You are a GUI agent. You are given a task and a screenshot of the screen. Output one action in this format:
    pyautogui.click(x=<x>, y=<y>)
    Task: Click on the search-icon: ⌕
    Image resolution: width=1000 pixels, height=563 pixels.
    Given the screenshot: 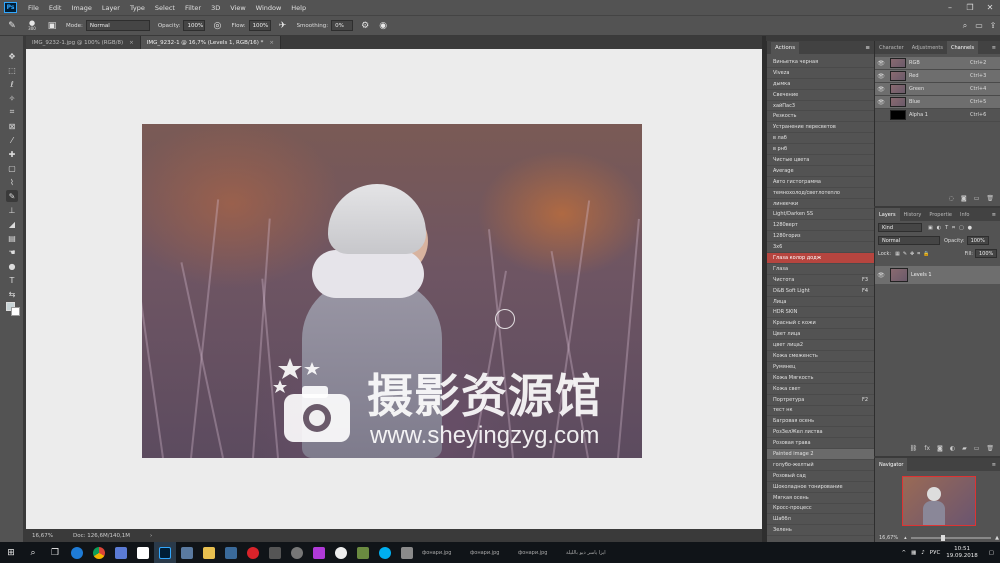 What is the action you would take?
    pyautogui.click(x=33, y=552)
    